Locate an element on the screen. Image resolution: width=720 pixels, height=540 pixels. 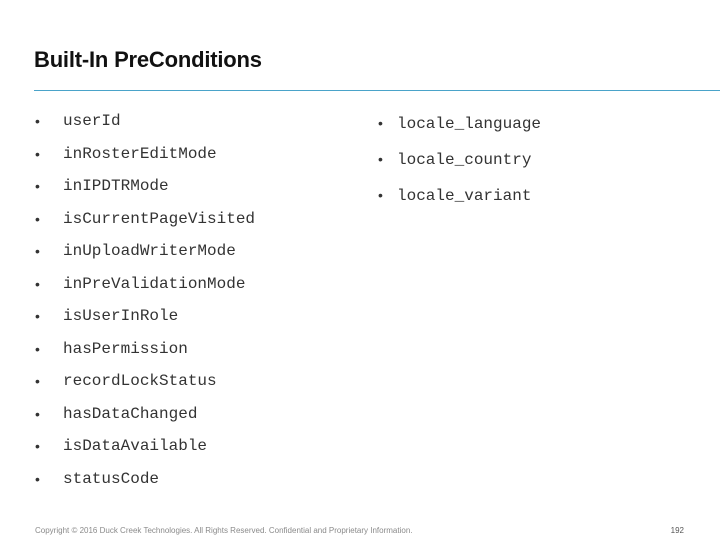
list-item: • isDataAvailable is located at coordinates (145, 452).